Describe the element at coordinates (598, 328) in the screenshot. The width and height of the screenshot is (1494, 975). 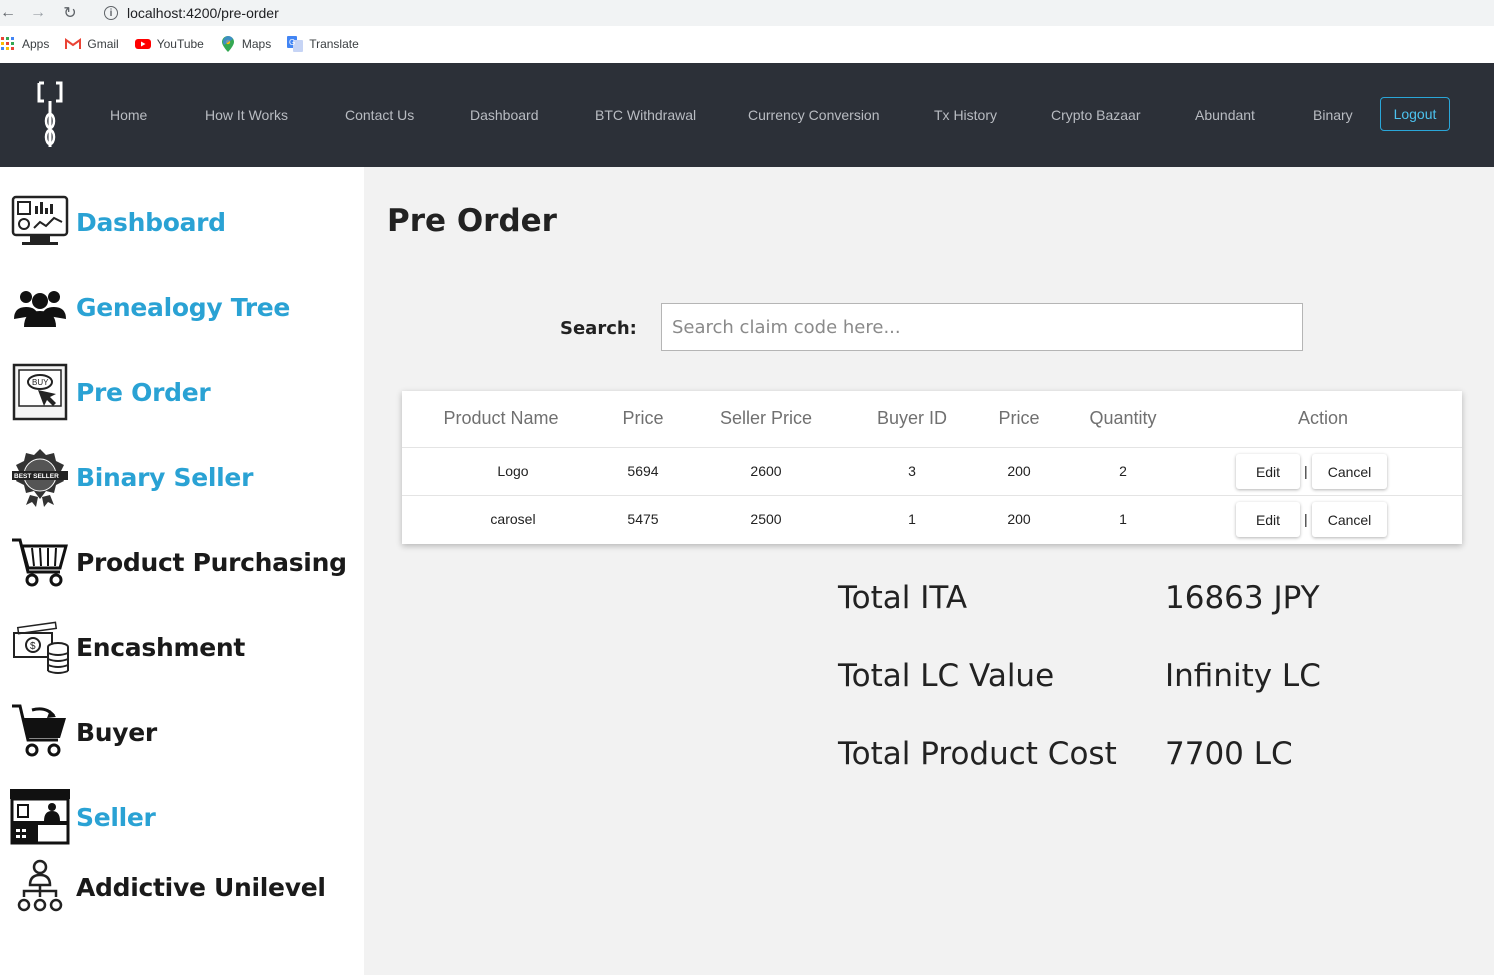
I see `search-label: Search:` at that location.